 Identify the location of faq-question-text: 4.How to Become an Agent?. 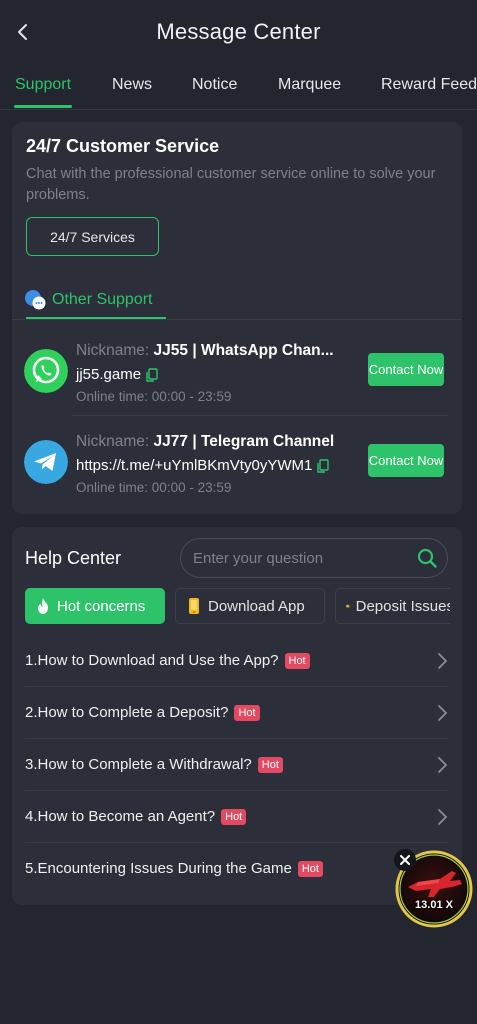
(120, 816).